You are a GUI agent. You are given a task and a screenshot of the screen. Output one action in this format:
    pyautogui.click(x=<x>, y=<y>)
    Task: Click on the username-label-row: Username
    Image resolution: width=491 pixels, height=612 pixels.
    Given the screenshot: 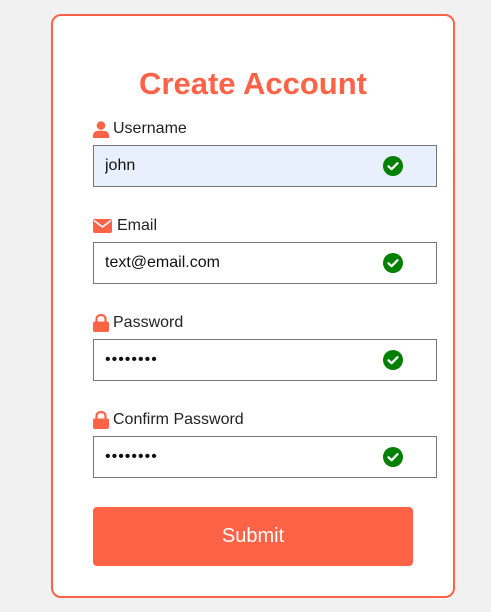 What is the action you would take?
    pyautogui.click(x=265, y=129)
    